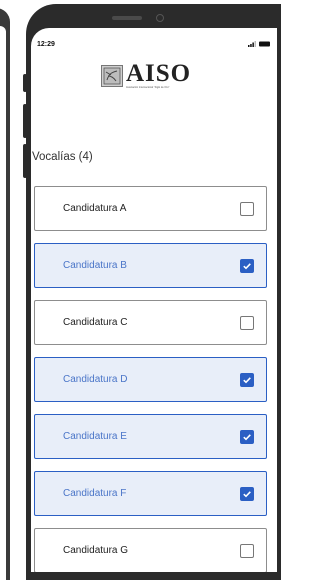 This screenshot has height=580, width=320. I want to click on earpiece-speaker, so click(127, 18).